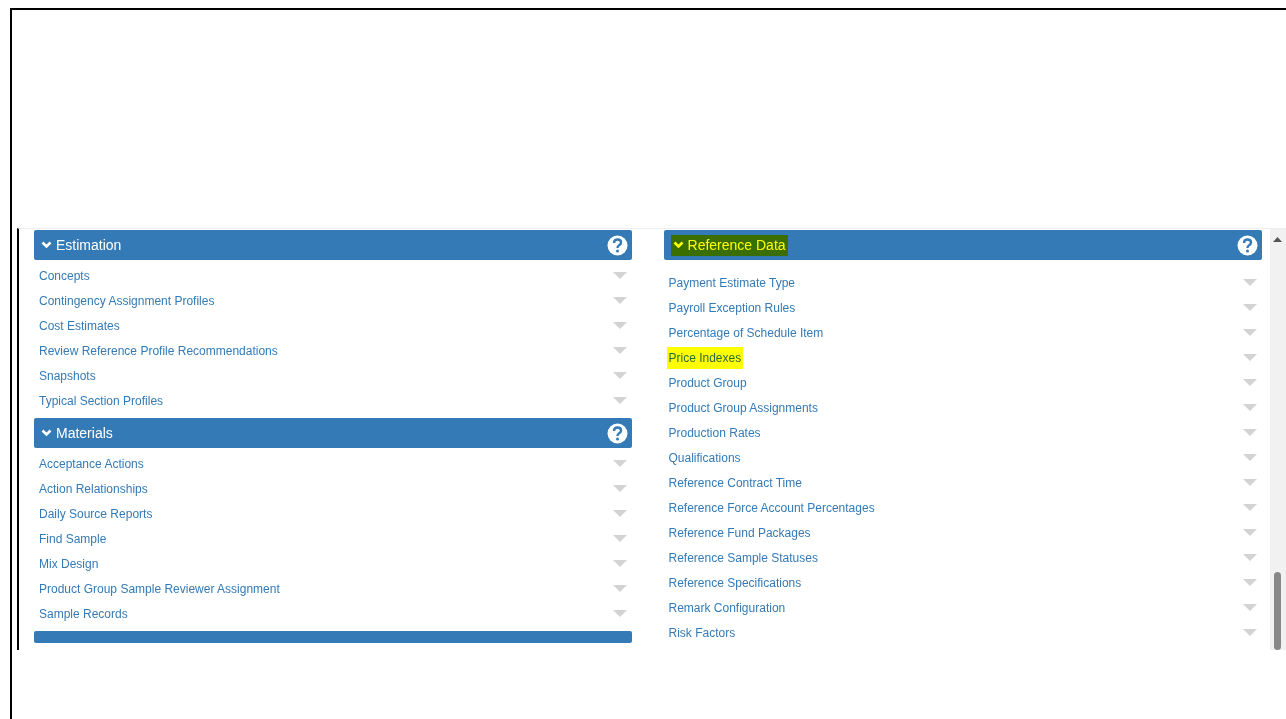 This screenshot has width=1286, height=719. What do you see at coordinates (69, 563) in the screenshot?
I see `menu-link: Mix Design` at bounding box center [69, 563].